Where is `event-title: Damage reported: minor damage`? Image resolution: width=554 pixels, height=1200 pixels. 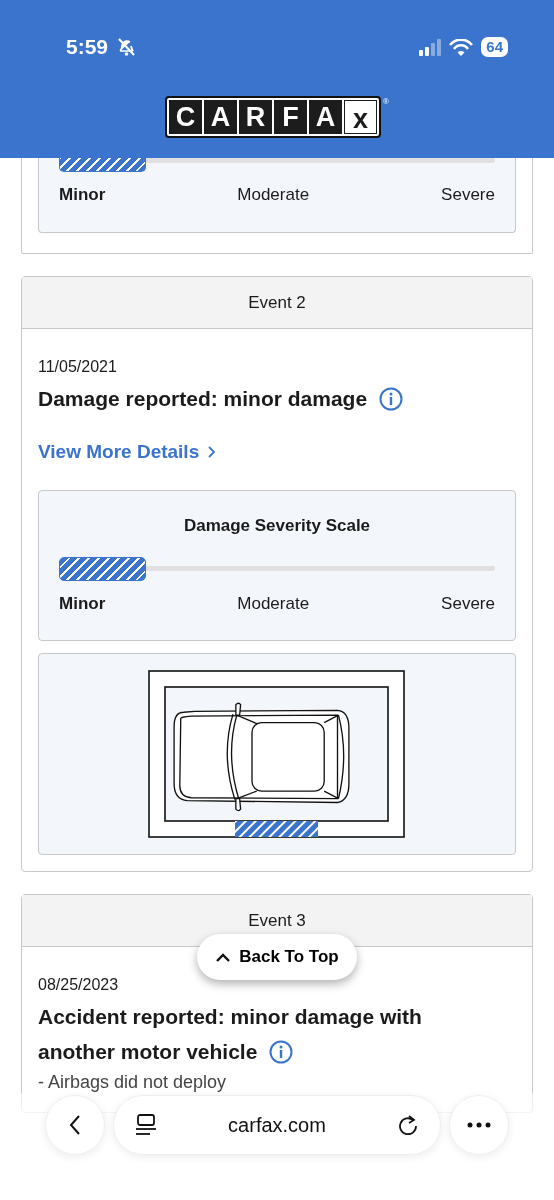 event-title: Damage reported: minor damage is located at coordinates (243, 398).